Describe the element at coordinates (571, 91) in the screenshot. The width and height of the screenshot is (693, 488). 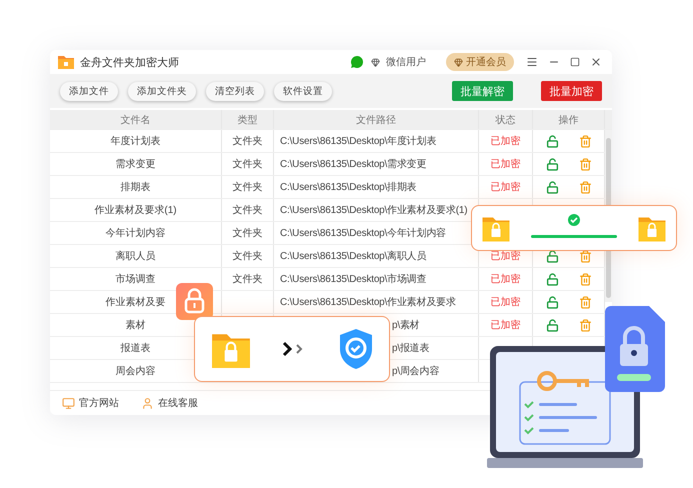
I see `encrypt-button: 批量加密` at that location.